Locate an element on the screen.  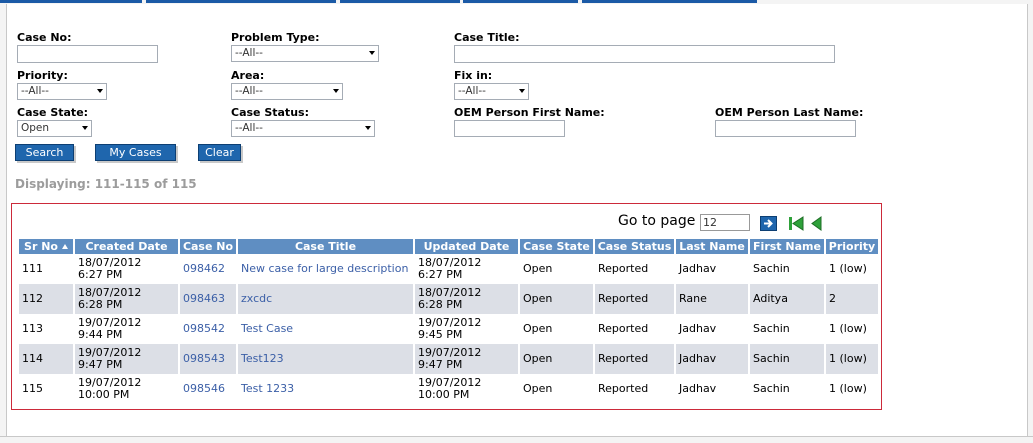
displaying-count: Displaying: 111-115 of 115 is located at coordinates (106, 184).